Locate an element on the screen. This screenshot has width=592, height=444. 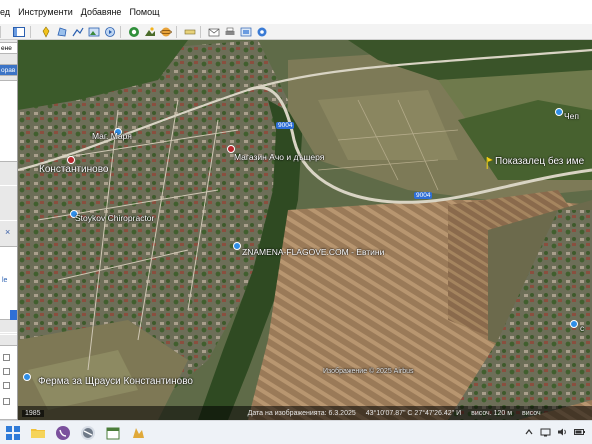
menu-edit: ед is located at coordinates (7, 12).